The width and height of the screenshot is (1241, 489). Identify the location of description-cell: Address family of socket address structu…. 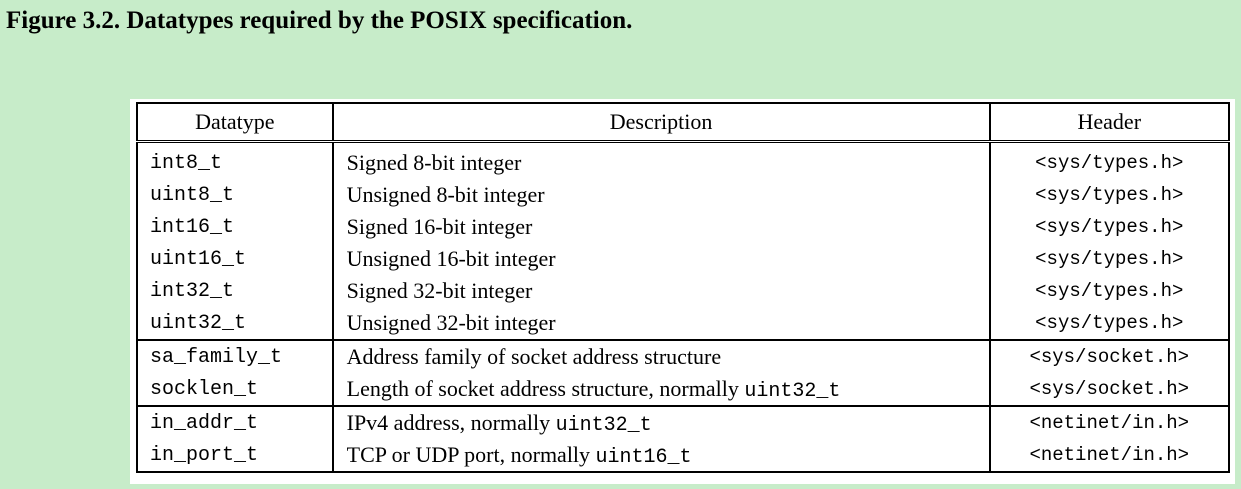
(661, 356).